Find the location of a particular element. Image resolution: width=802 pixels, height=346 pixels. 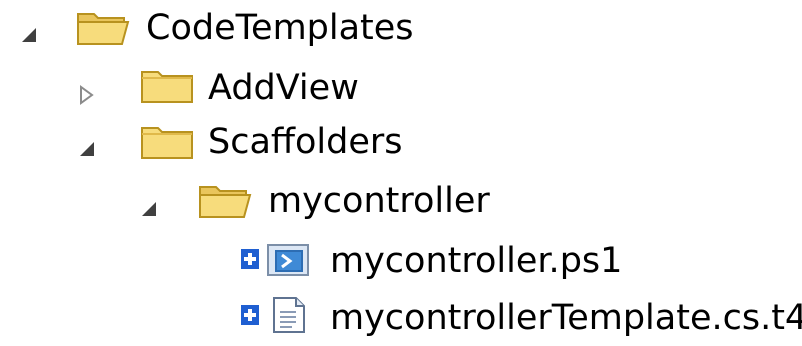

text-file-icon is located at coordinates (289, 315).